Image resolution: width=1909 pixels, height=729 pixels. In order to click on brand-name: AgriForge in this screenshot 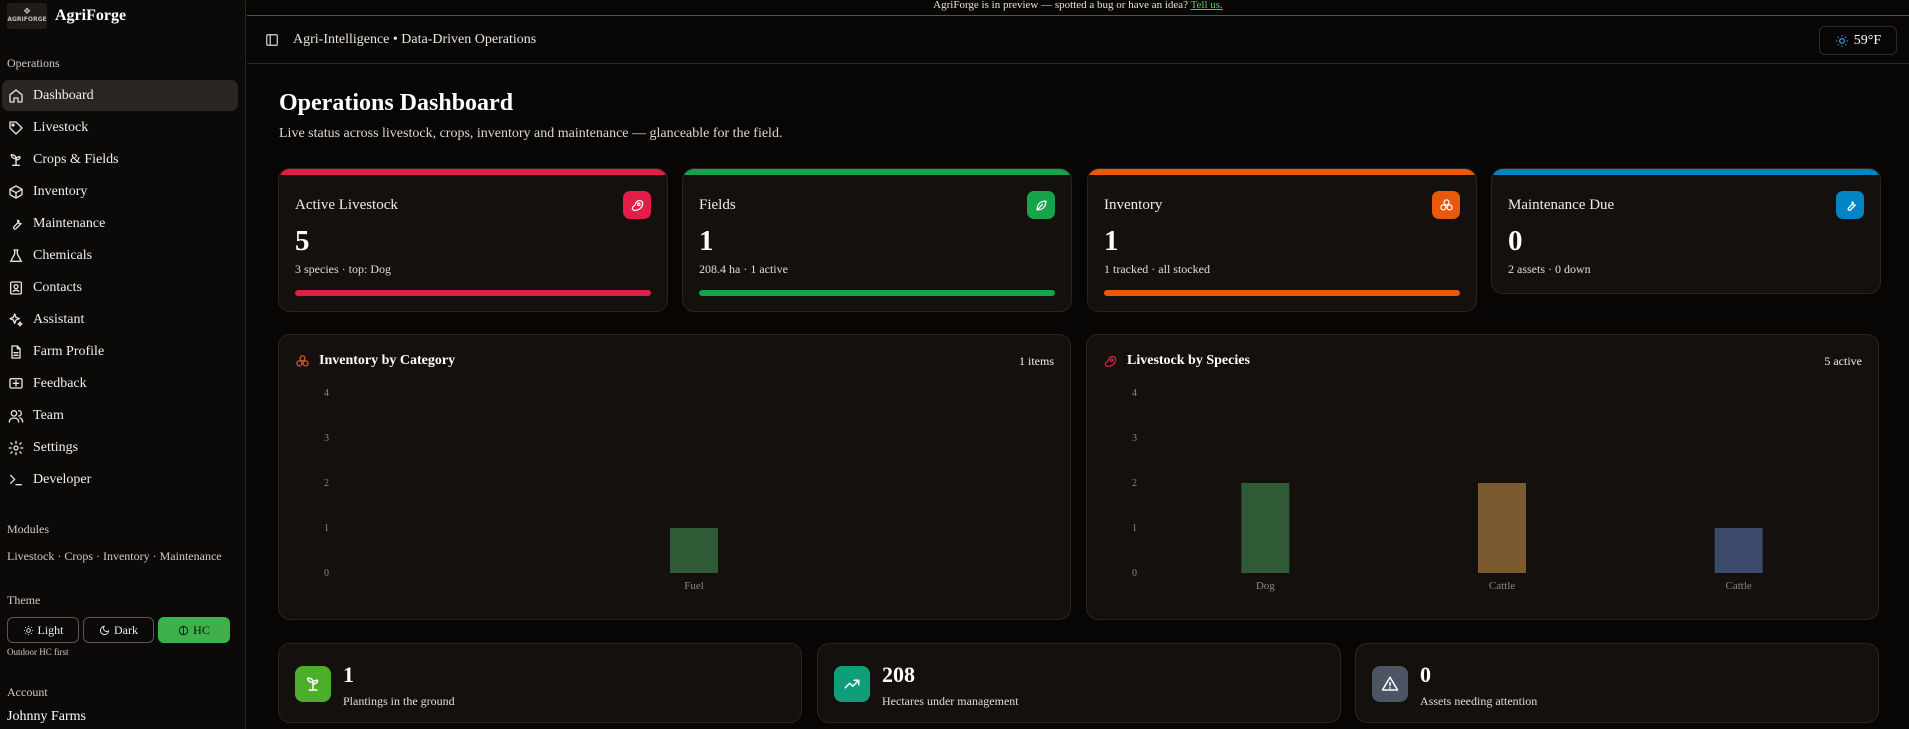, I will do `click(91, 15)`.